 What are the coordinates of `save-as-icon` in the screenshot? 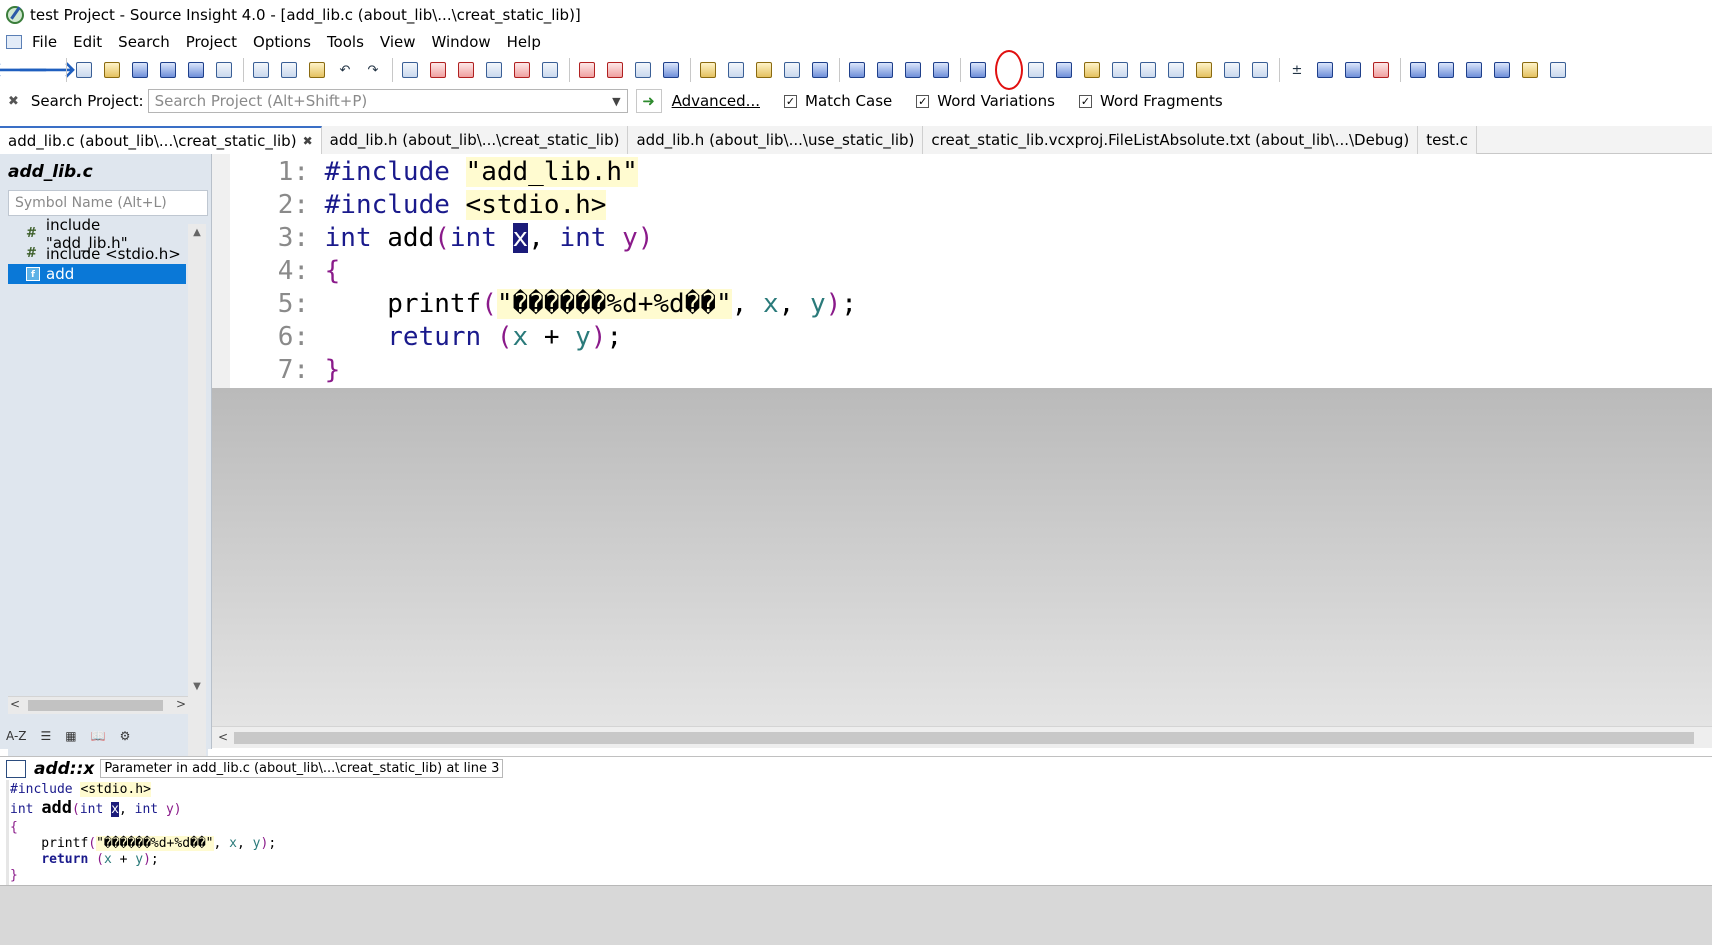 It's located at (168, 70).